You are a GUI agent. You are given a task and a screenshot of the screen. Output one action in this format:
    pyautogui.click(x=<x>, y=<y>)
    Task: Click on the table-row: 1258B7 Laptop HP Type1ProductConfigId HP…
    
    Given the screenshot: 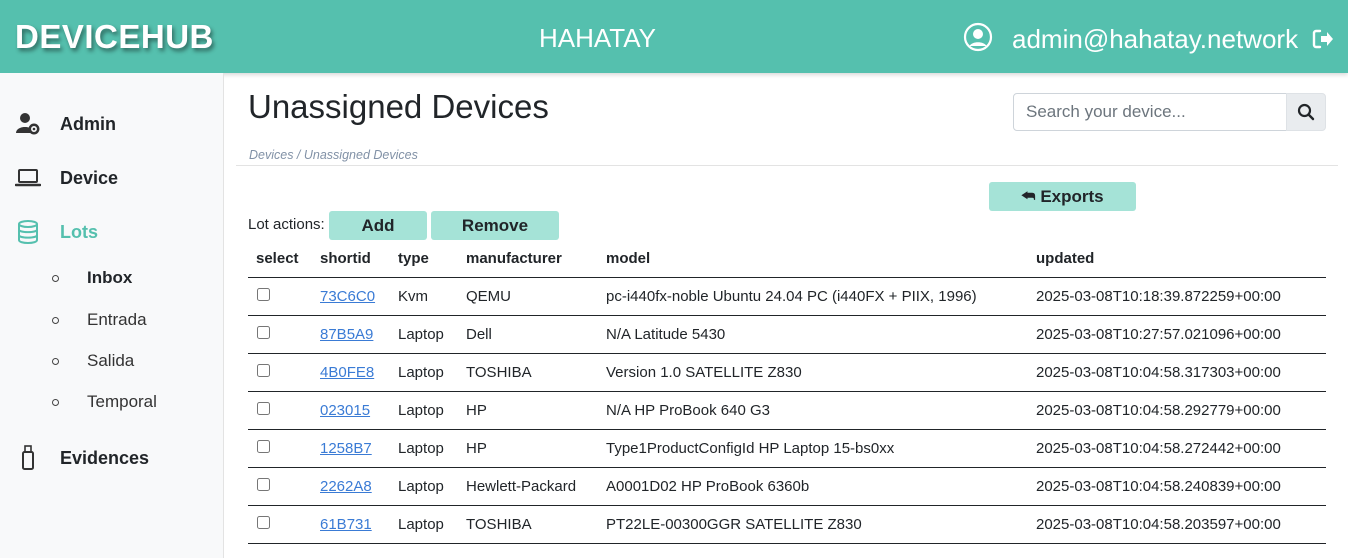 What is the action you would take?
    pyautogui.click(x=787, y=448)
    